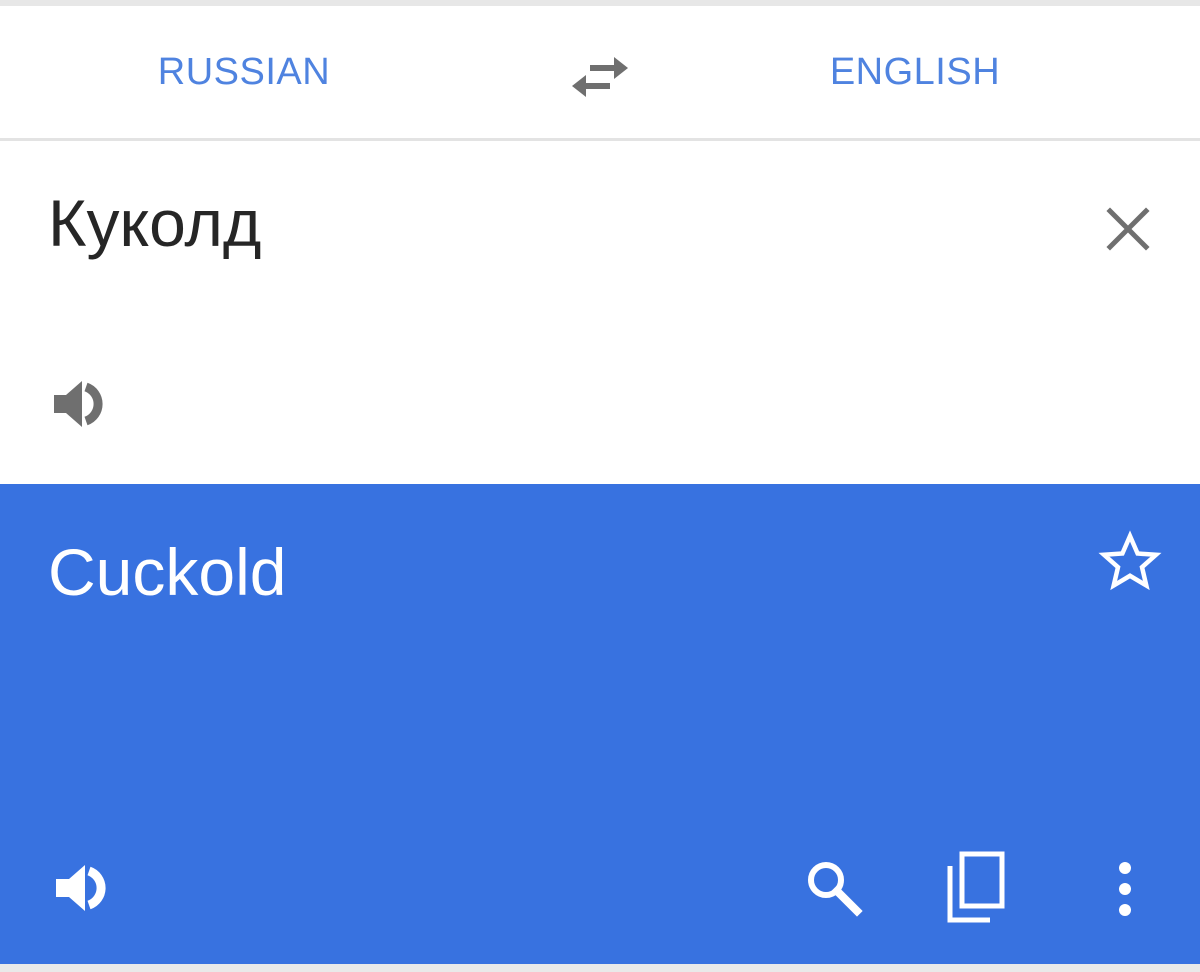  I want to click on copy-button, so click(975, 888).